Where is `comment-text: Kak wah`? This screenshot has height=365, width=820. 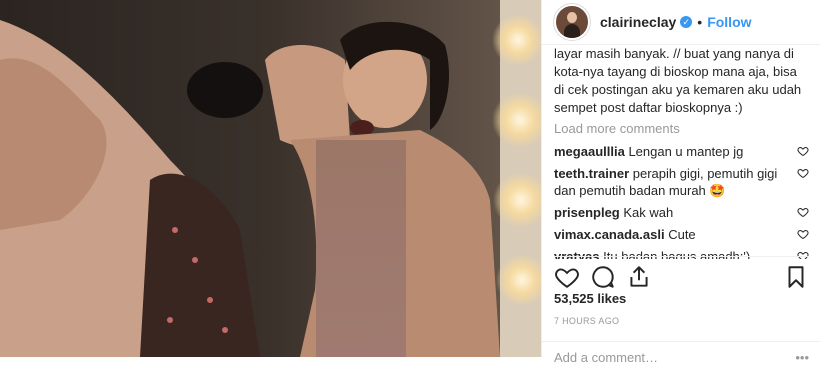 comment-text: Kak wah is located at coordinates (648, 212).